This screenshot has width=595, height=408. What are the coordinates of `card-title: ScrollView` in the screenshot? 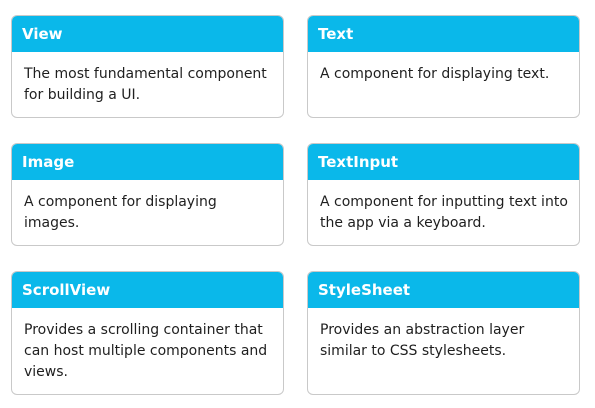 It's located at (147, 290).